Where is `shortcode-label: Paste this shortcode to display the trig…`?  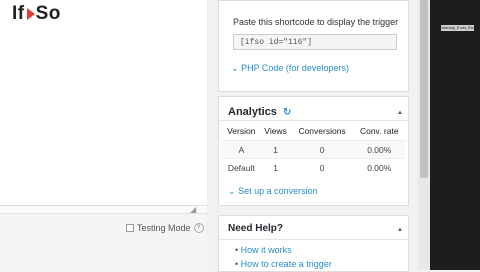 shortcode-label: Paste this shortcode to display the trig… is located at coordinates (316, 22).